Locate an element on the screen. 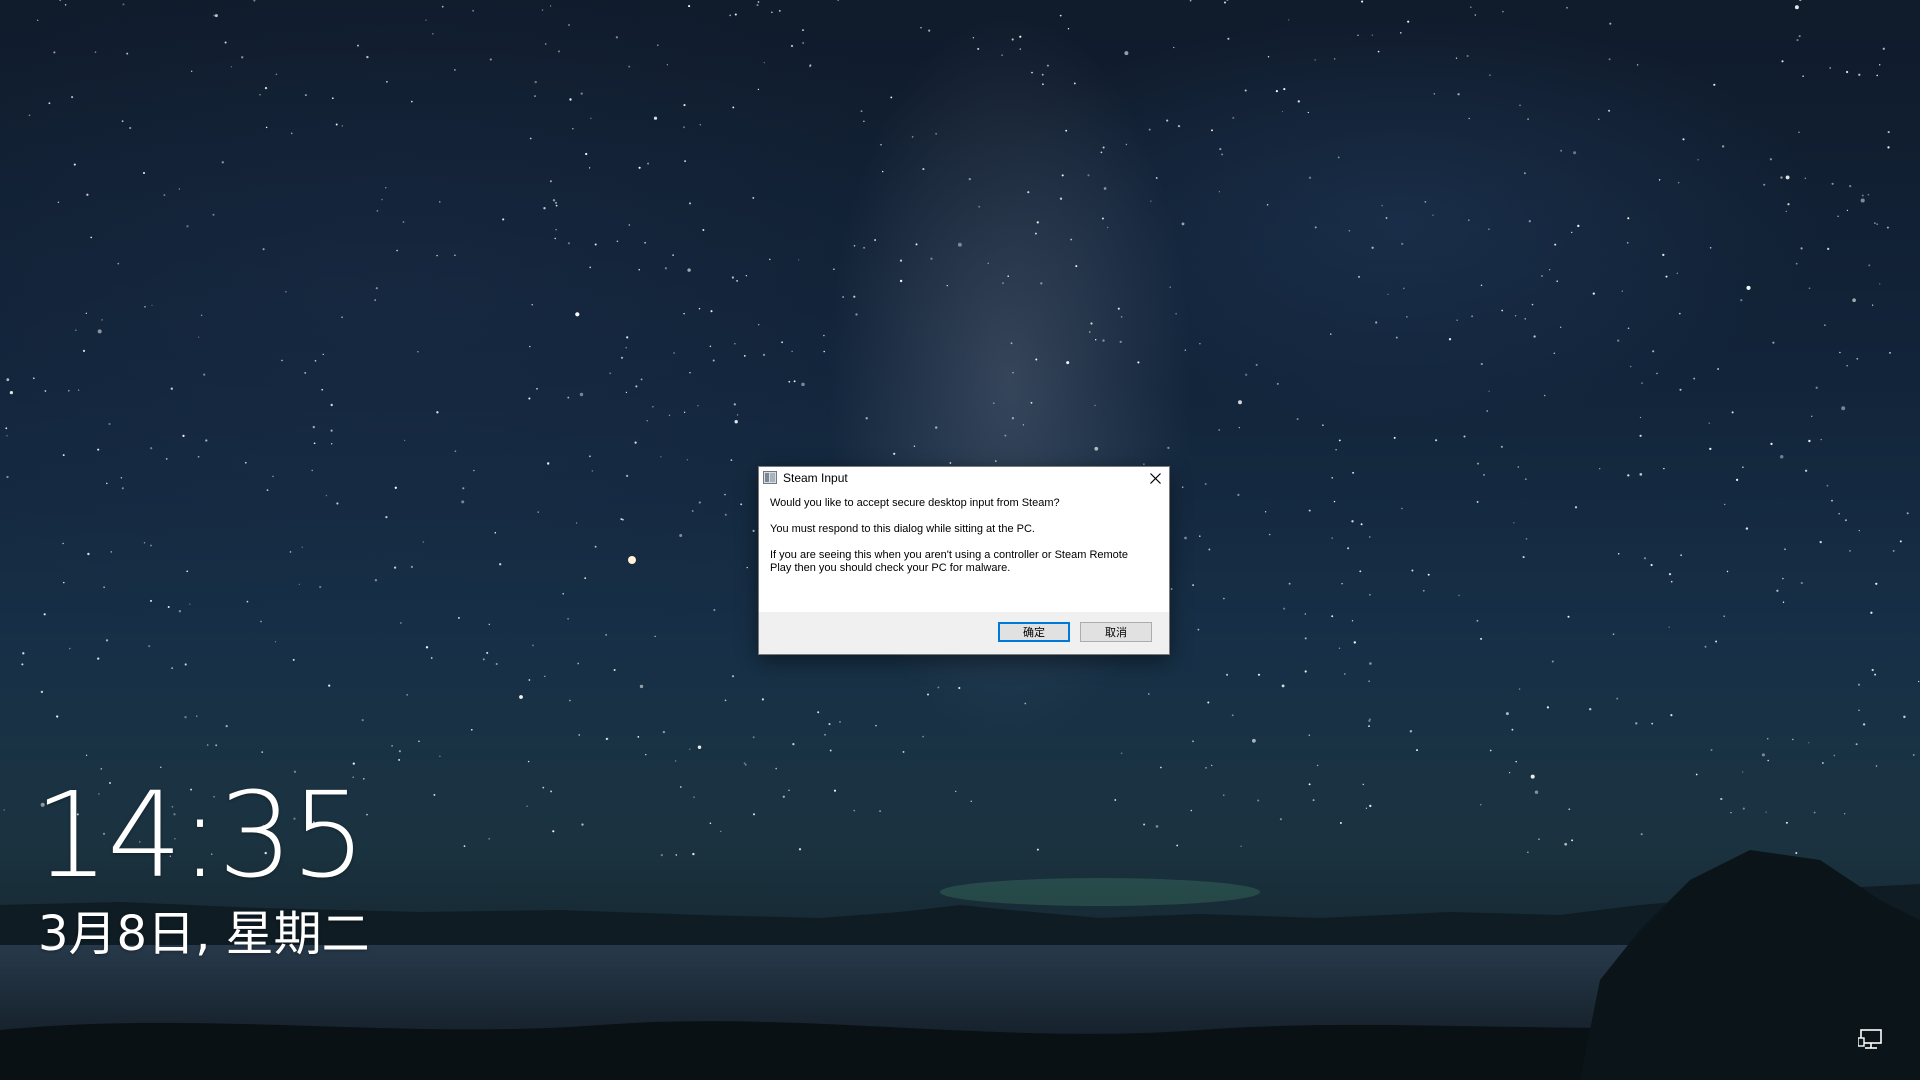 The image size is (1920, 1080). close-button is located at coordinates (1155, 478).